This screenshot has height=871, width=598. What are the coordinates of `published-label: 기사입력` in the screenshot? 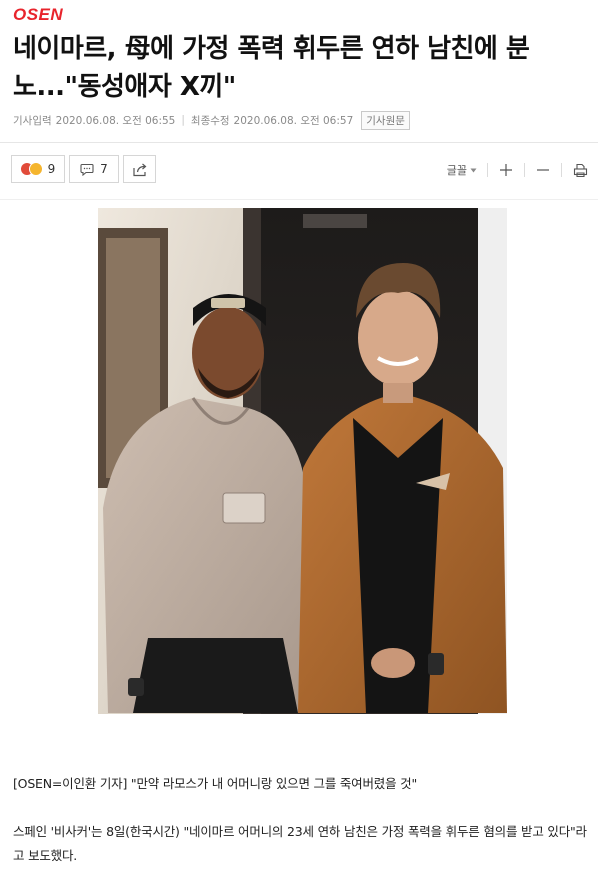 It's located at (32, 120).